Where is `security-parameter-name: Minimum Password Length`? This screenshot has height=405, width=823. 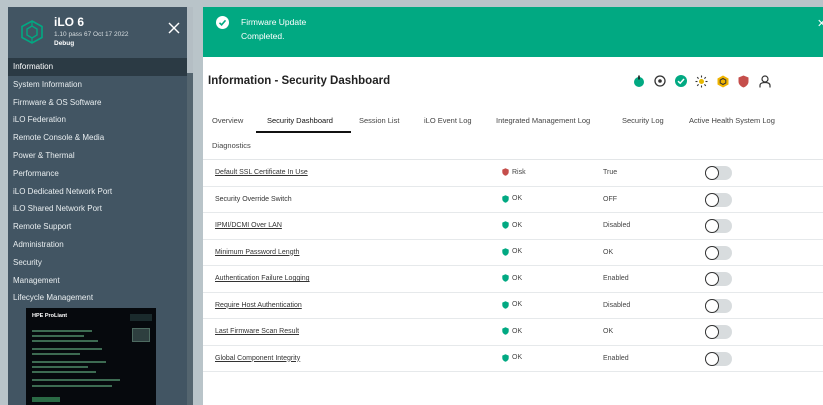
security-parameter-name: Minimum Password Length is located at coordinates (257, 252).